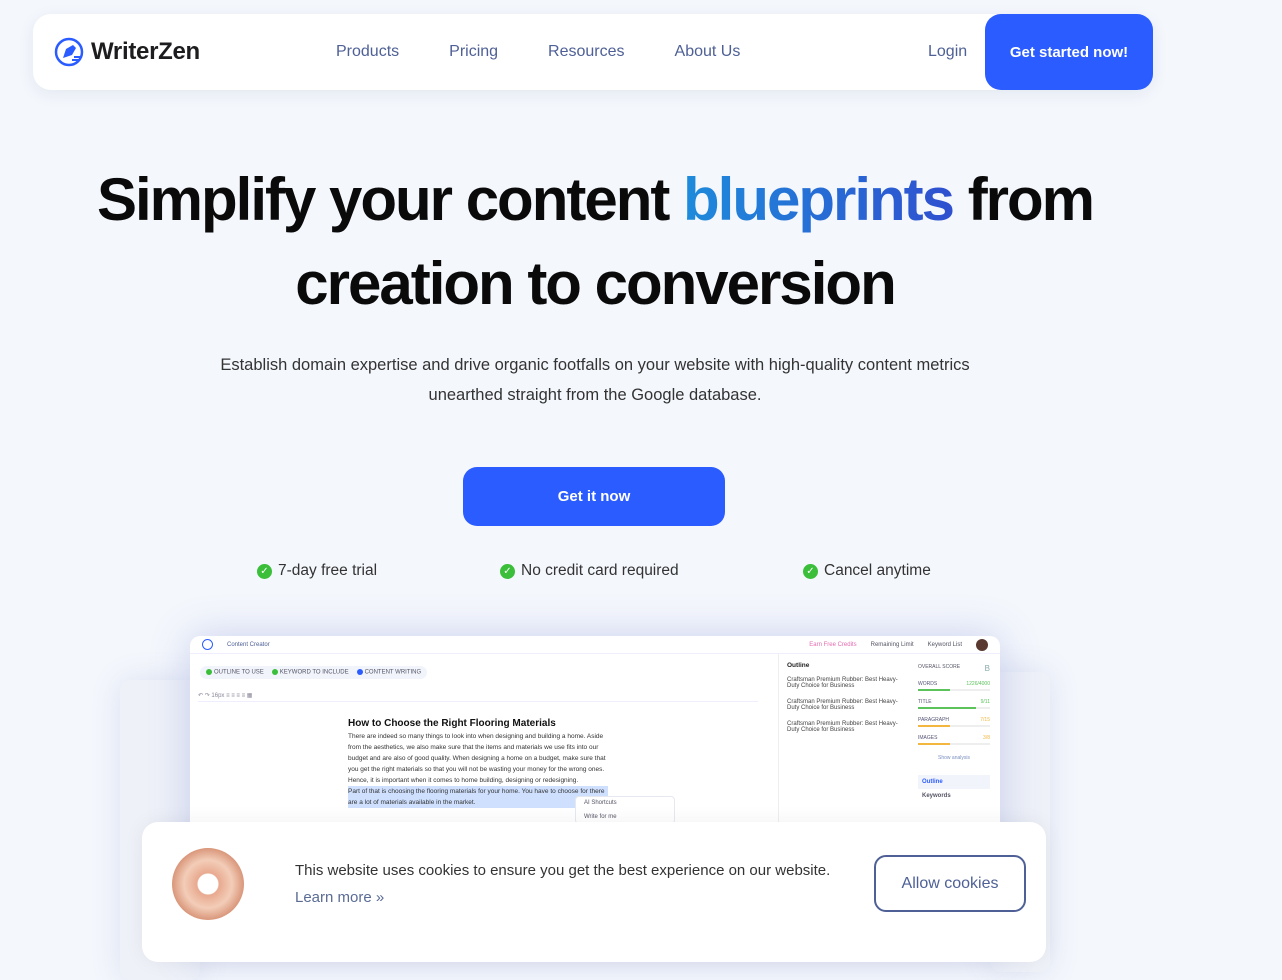  Describe the element at coordinates (936, 796) in the screenshot. I see `tab-keywords: Keywords` at that location.